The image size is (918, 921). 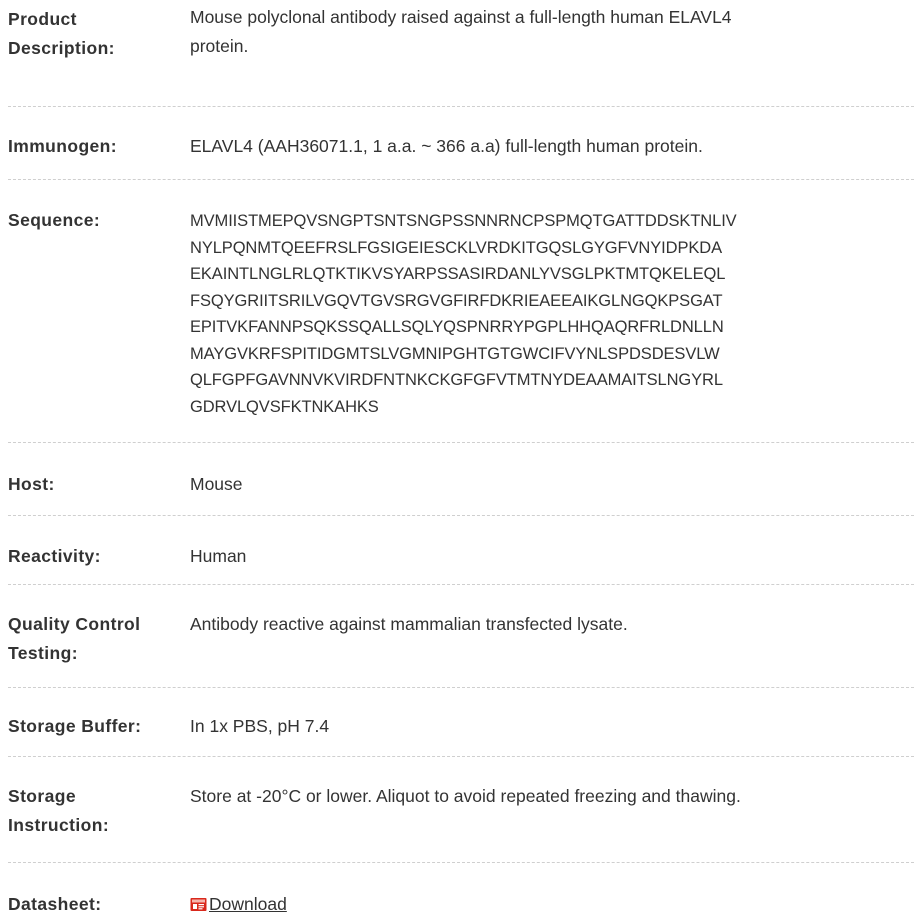 I want to click on row-datasheet: Datasheet: Download, so click(x=461, y=890).